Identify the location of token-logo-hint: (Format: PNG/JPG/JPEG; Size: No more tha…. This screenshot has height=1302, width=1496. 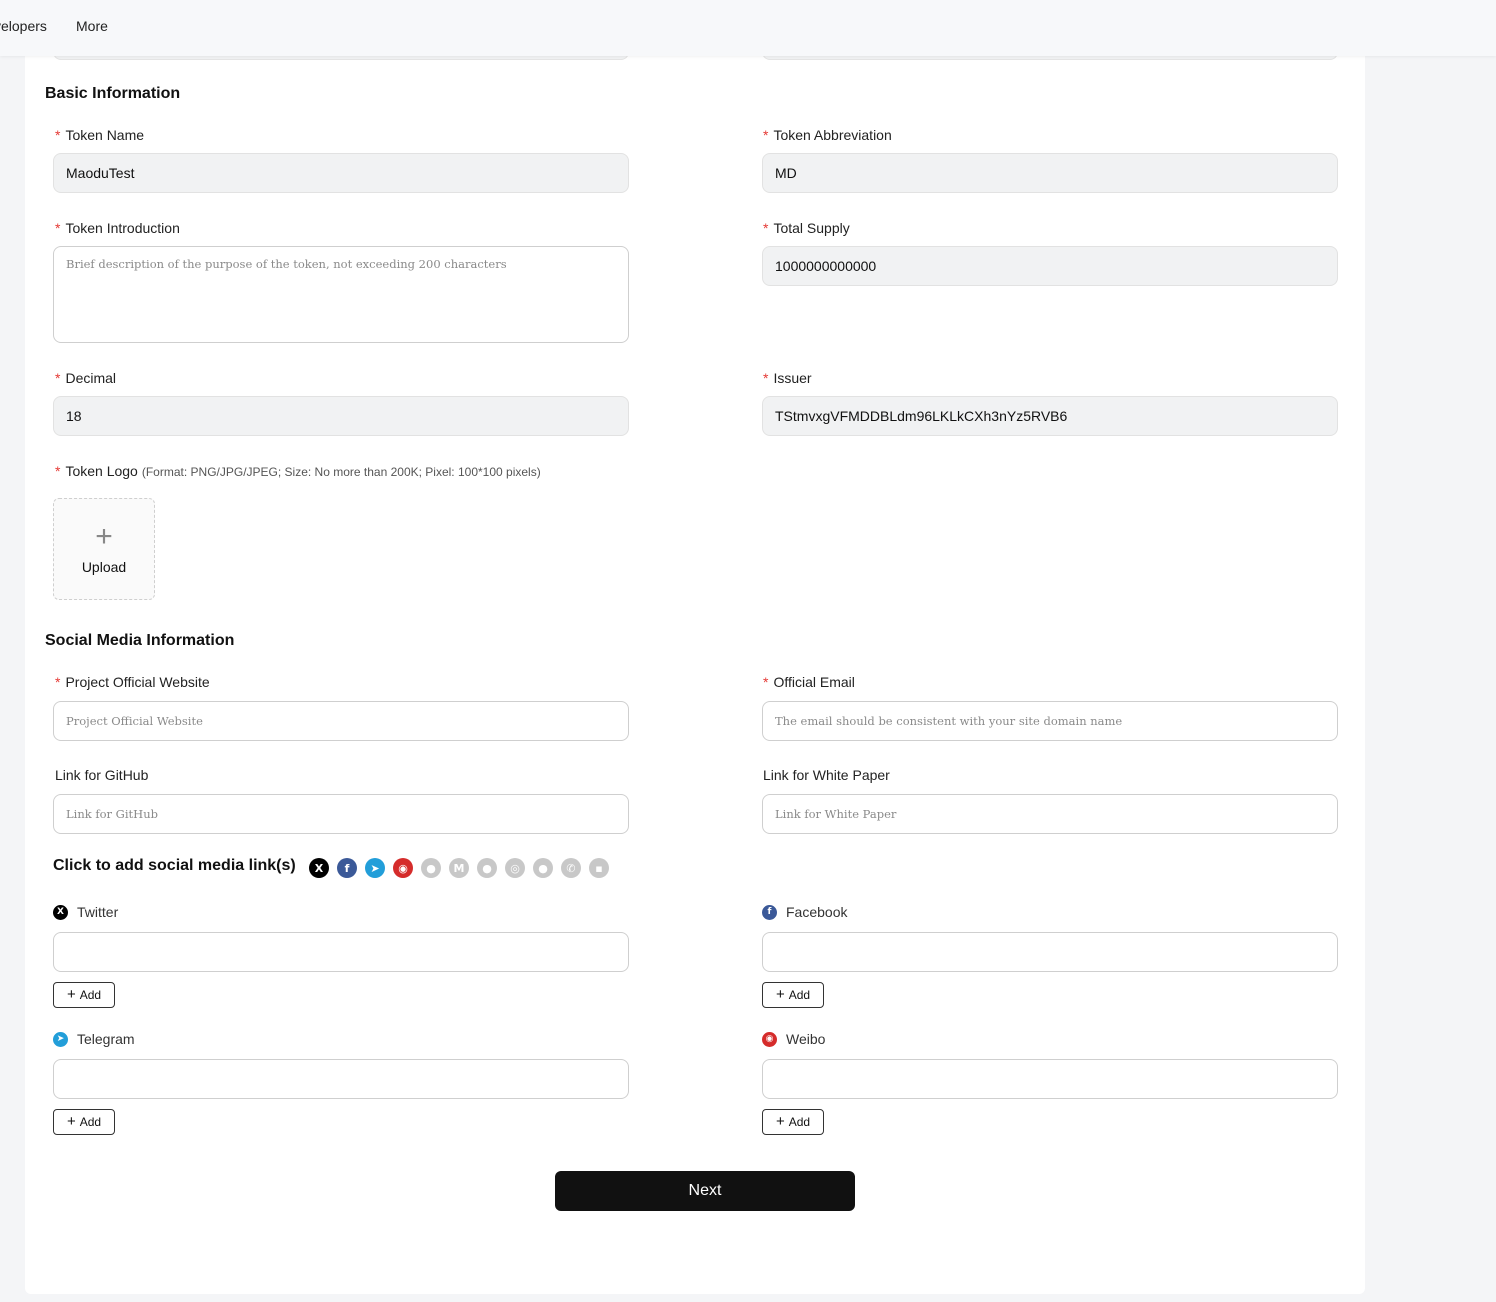
(341, 472).